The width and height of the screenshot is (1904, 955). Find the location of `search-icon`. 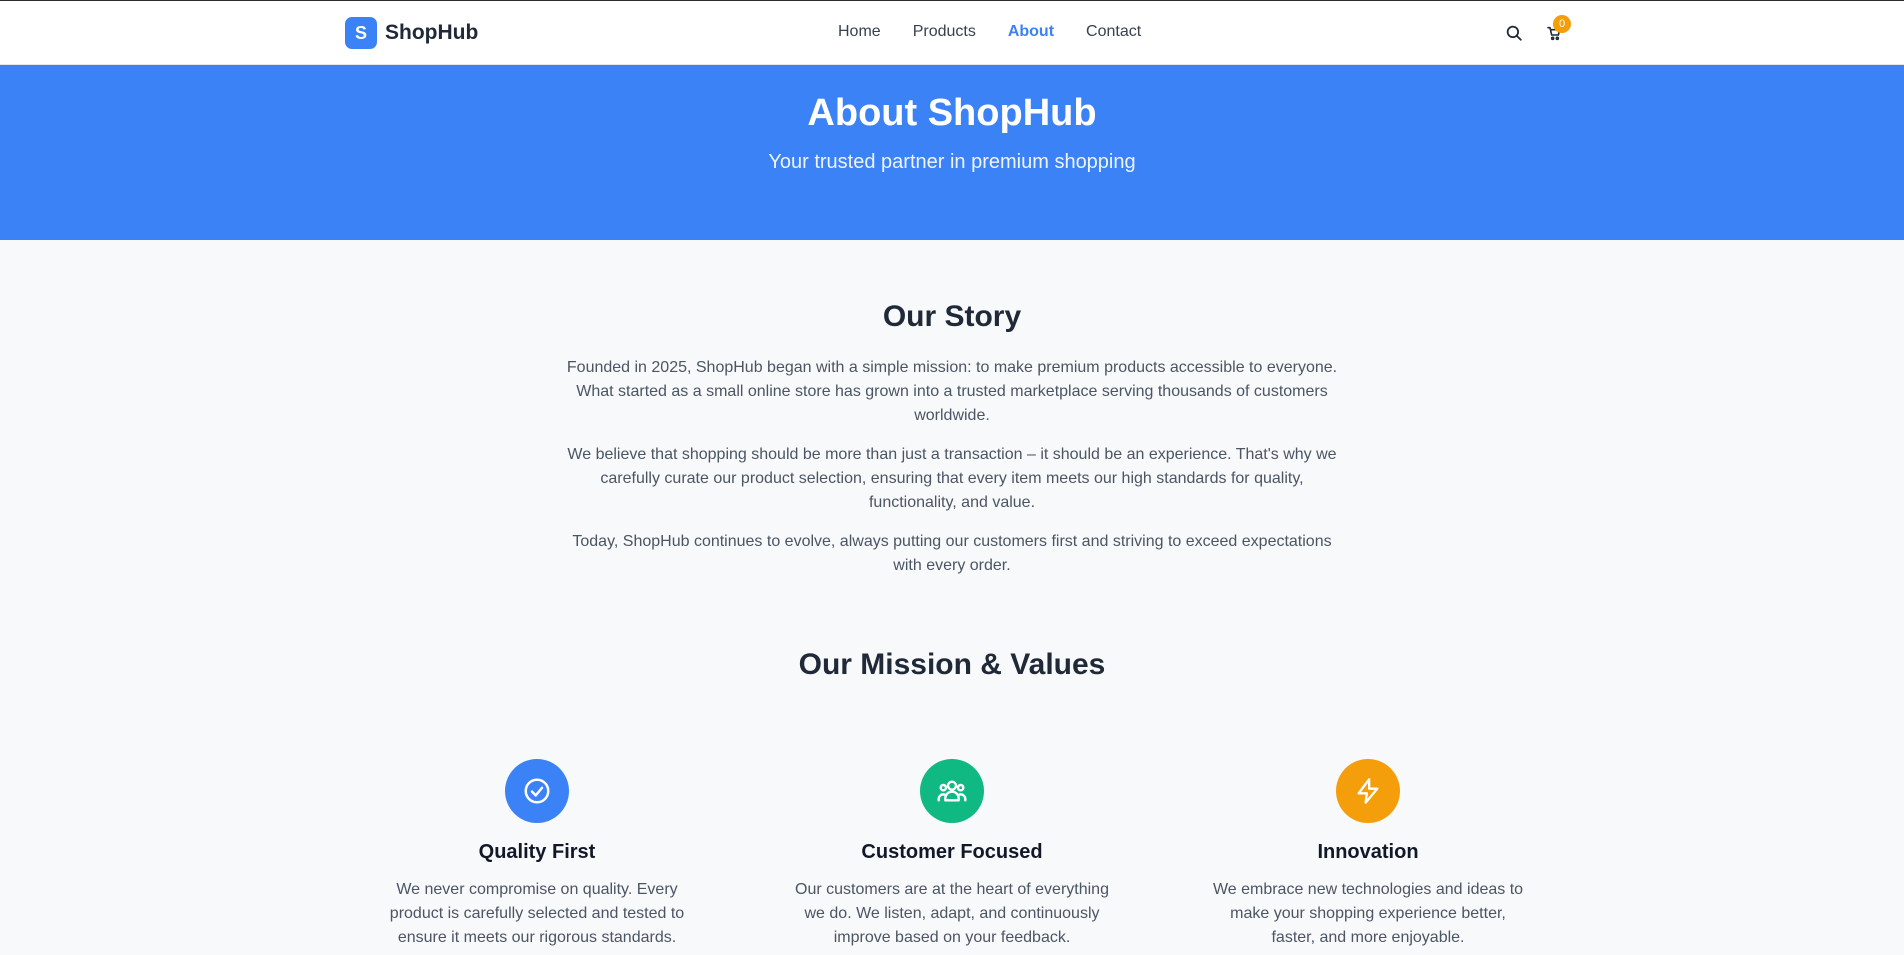

search-icon is located at coordinates (1514, 33).